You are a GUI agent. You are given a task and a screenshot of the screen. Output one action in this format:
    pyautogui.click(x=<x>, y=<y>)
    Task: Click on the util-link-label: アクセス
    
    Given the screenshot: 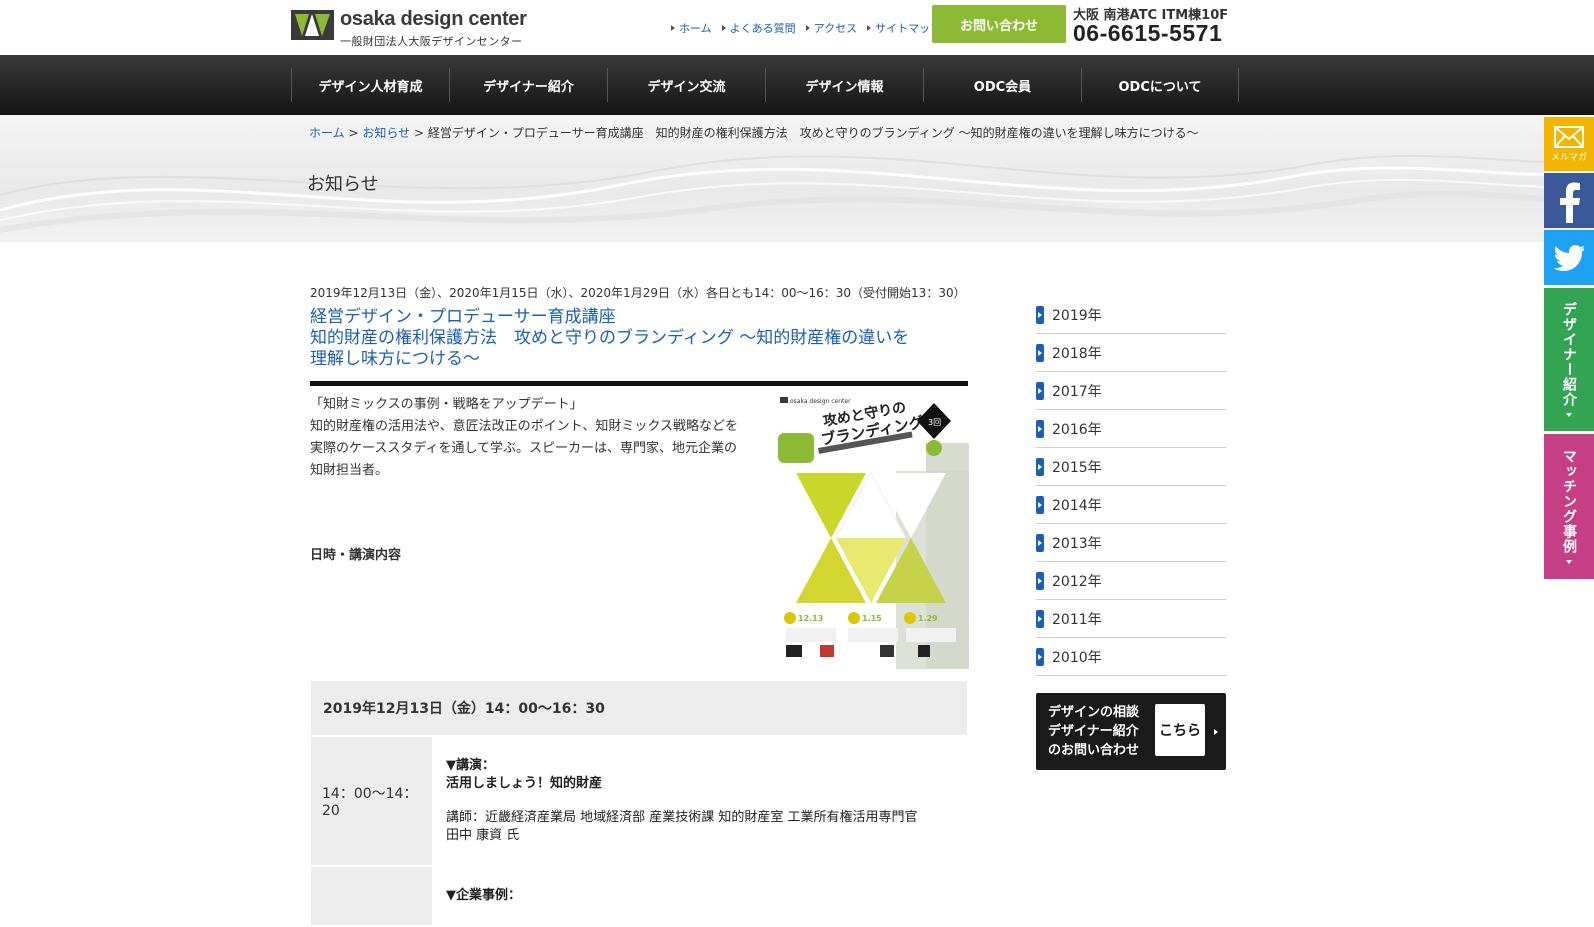 What is the action you would take?
    pyautogui.click(x=835, y=28)
    